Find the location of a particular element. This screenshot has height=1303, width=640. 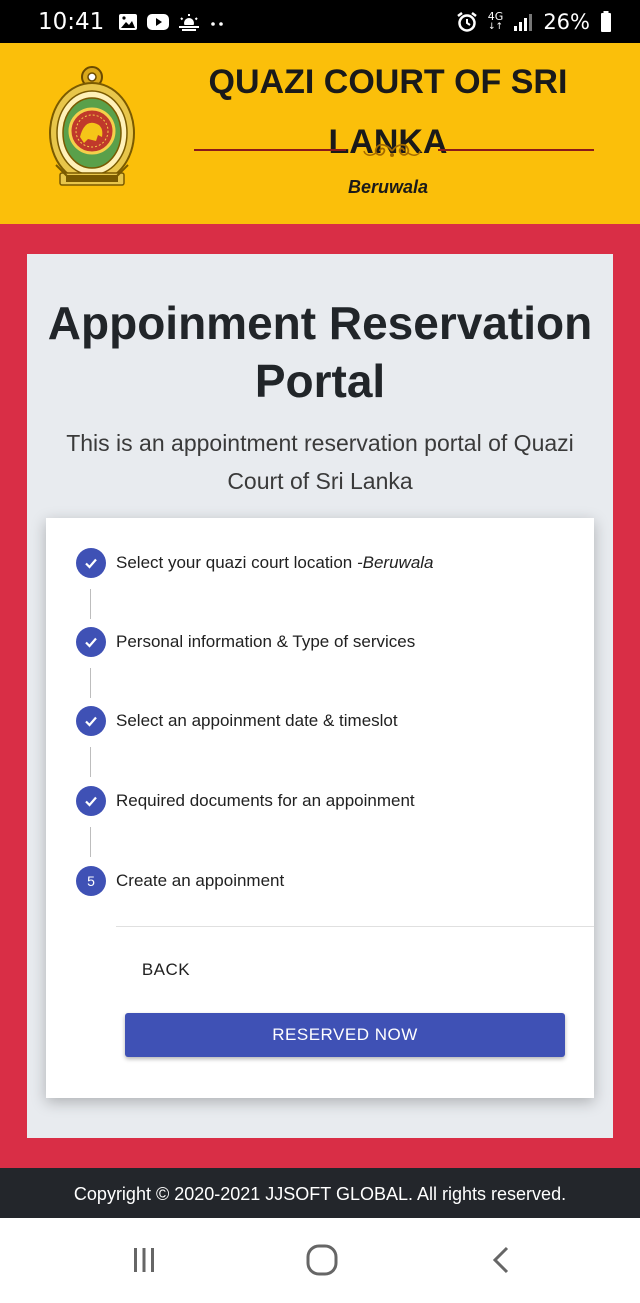

gallery-icon is located at coordinates (128, 21).